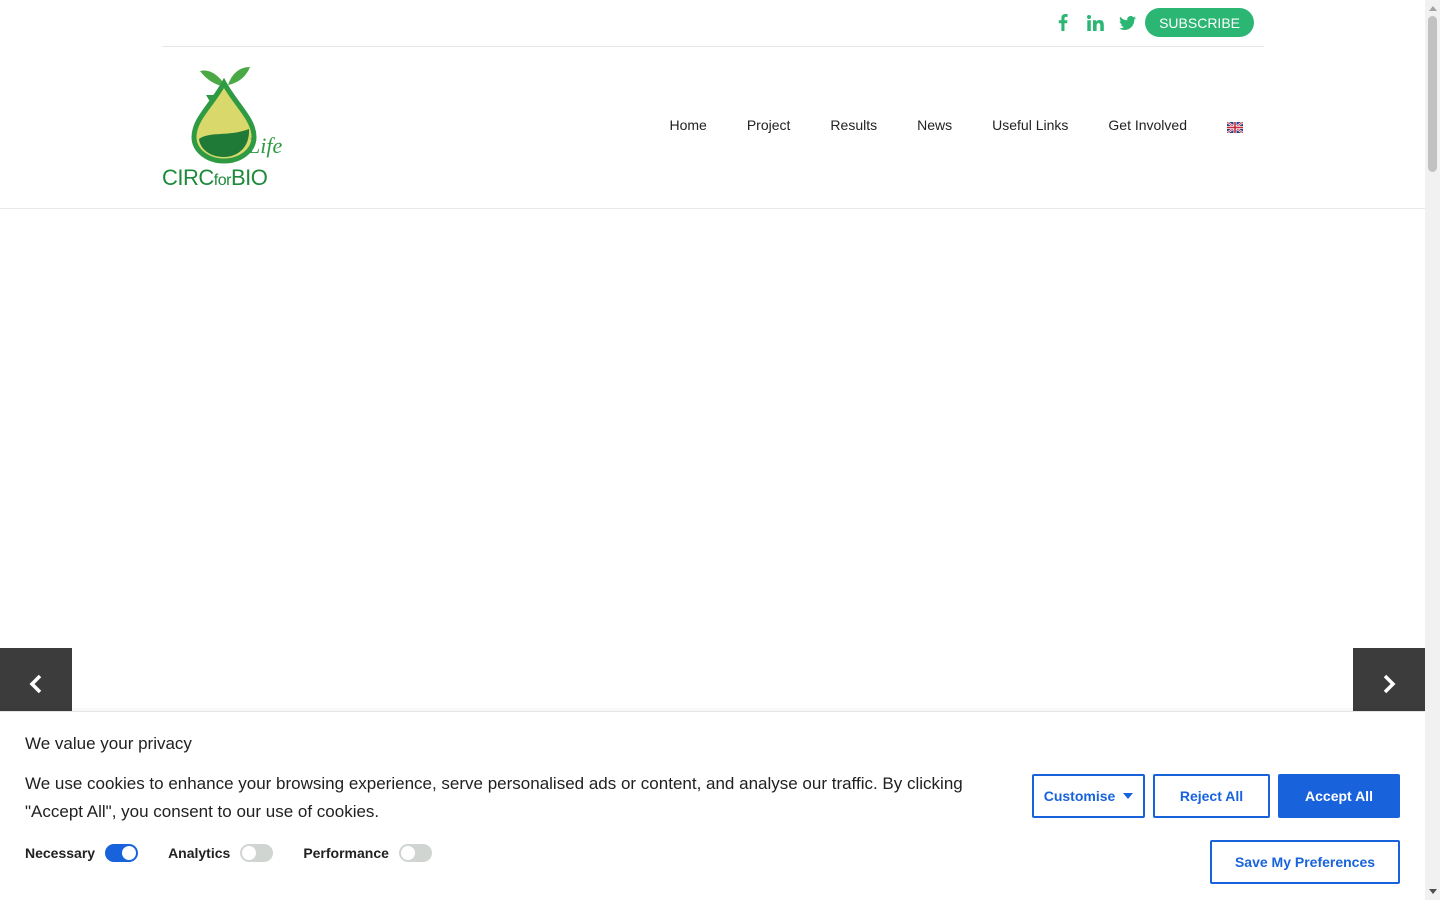  I want to click on necessary-toggle, so click(122, 853).